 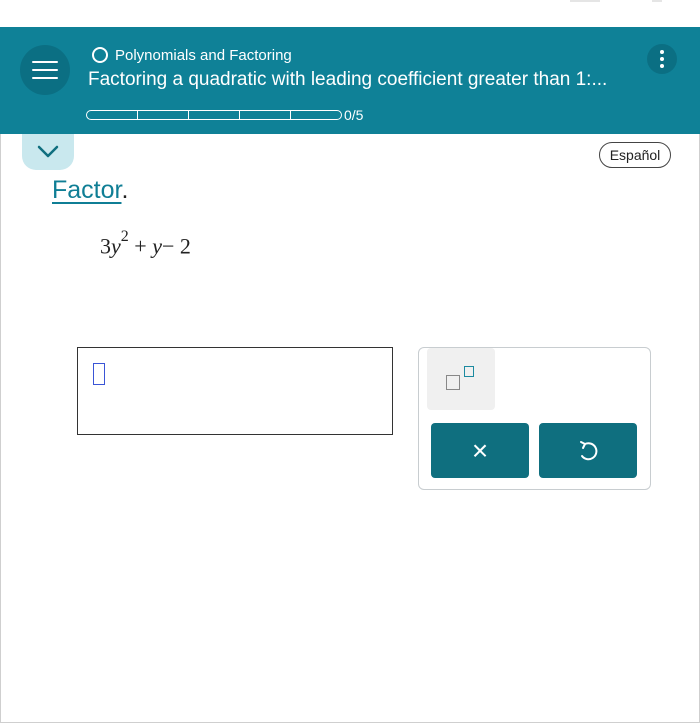 I want to click on undo-button, so click(x=588, y=450).